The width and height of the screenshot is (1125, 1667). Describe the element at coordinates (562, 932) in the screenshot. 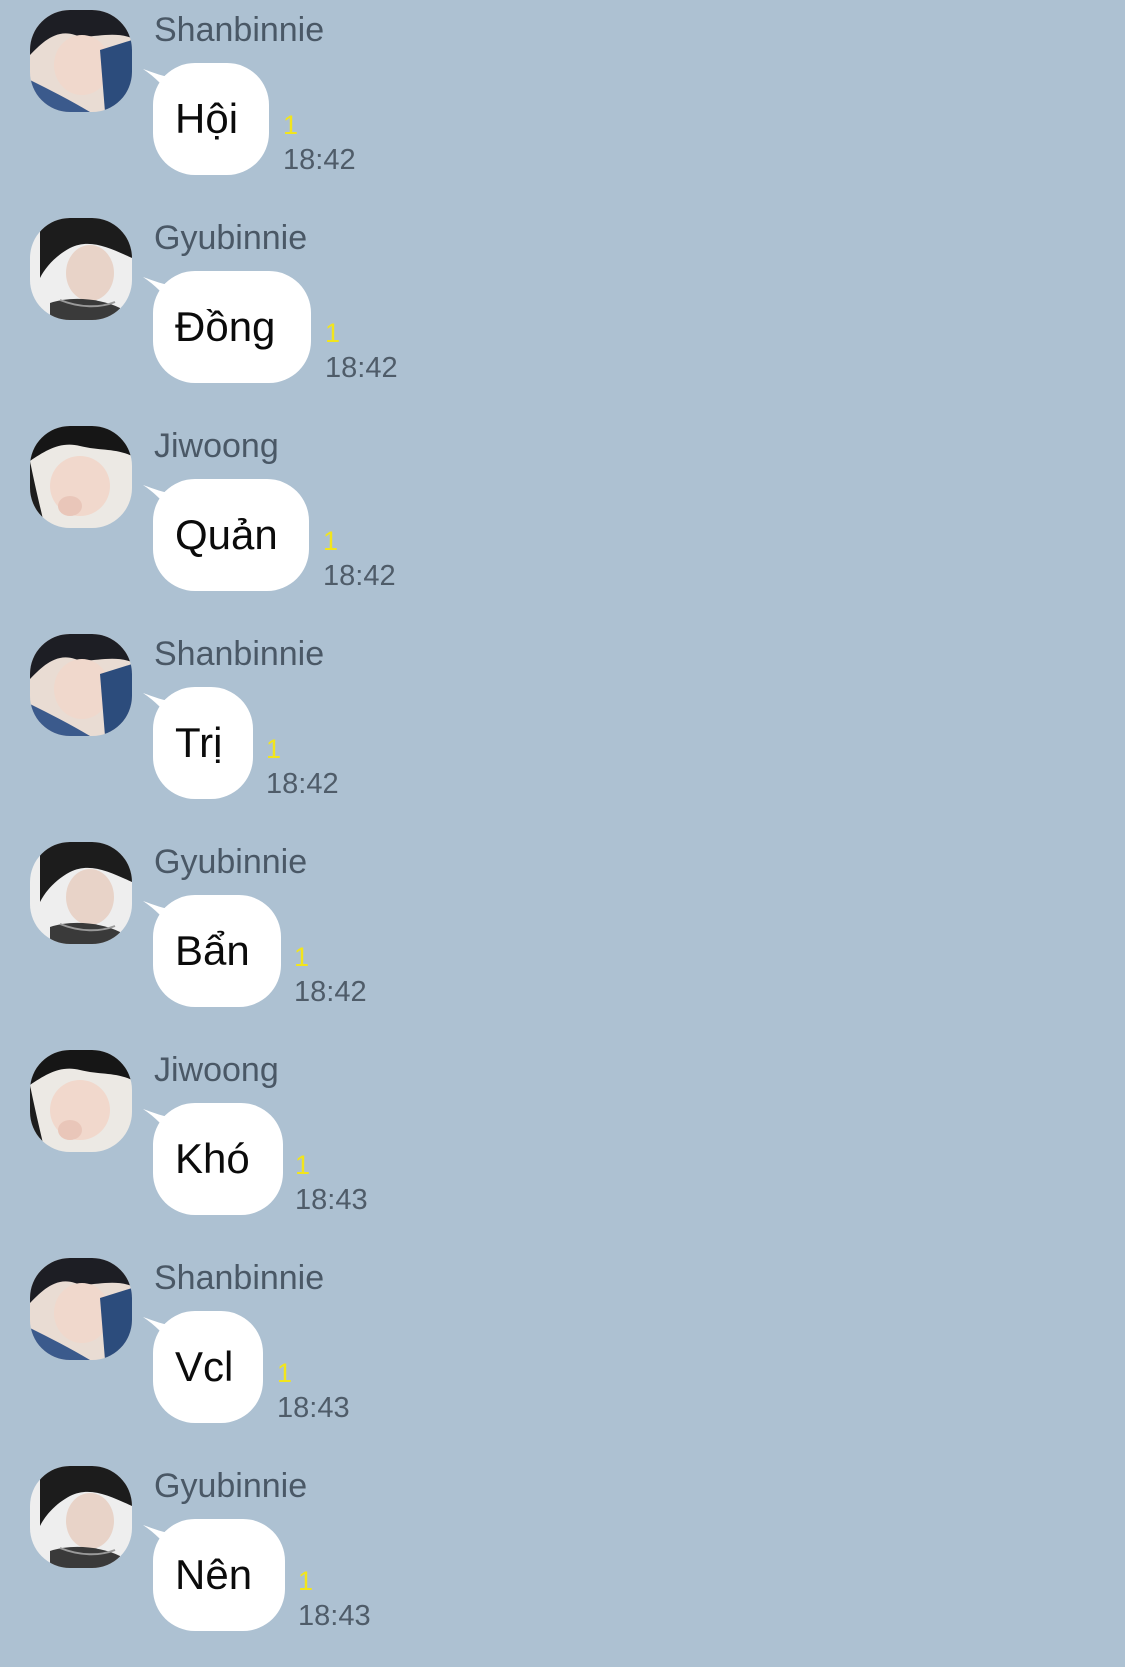

I see `message-row: Gyubinnie Bẩn 1 18:42` at that location.